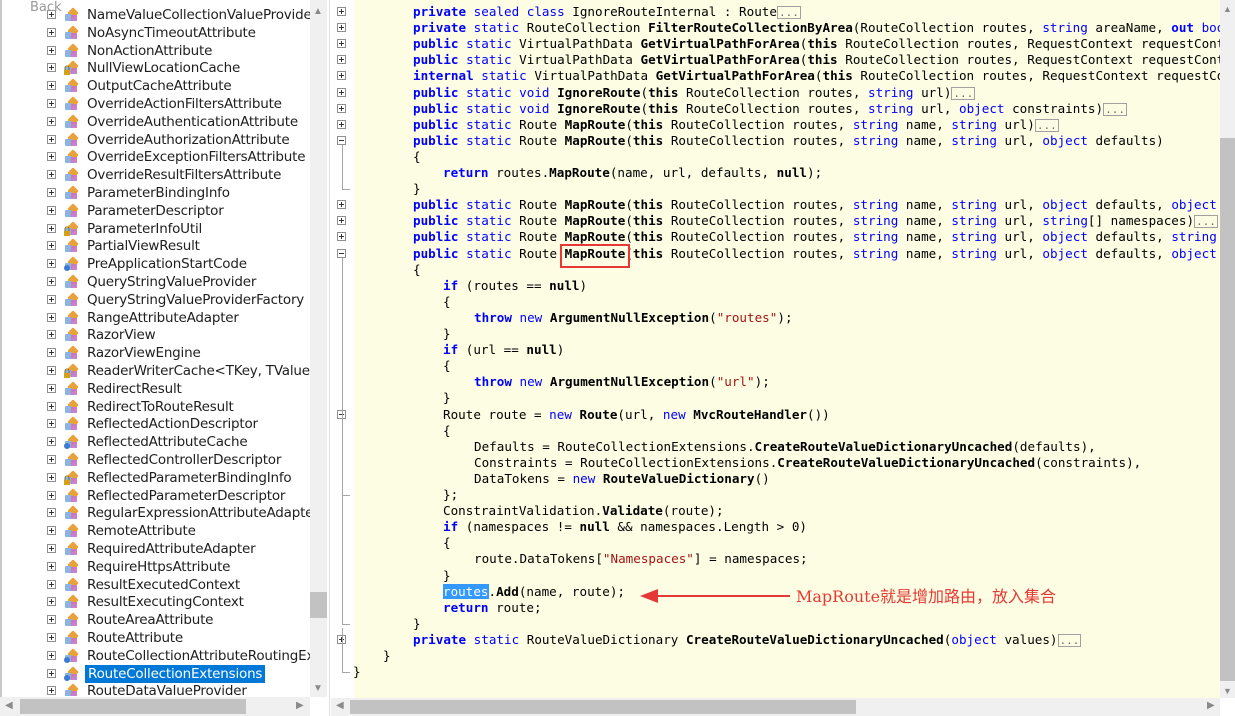 The height and width of the screenshot is (716, 1235). Describe the element at coordinates (947, 28) in the screenshot. I see `code-token: (RouteCollection routes,` at that location.